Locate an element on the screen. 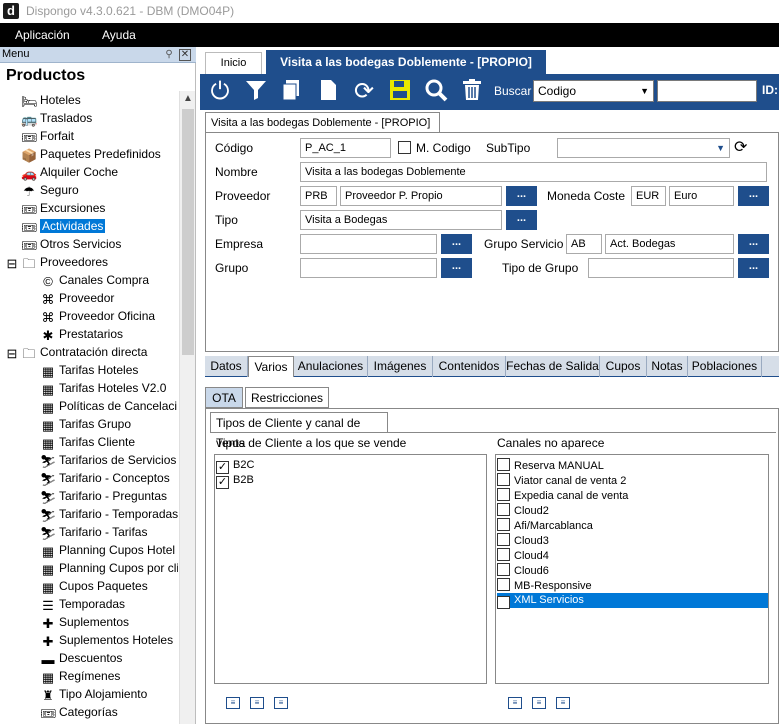  sidebar-item-tipo-alojamiento: ♜ Tipo Alojamiento is located at coordinates (93, 694).